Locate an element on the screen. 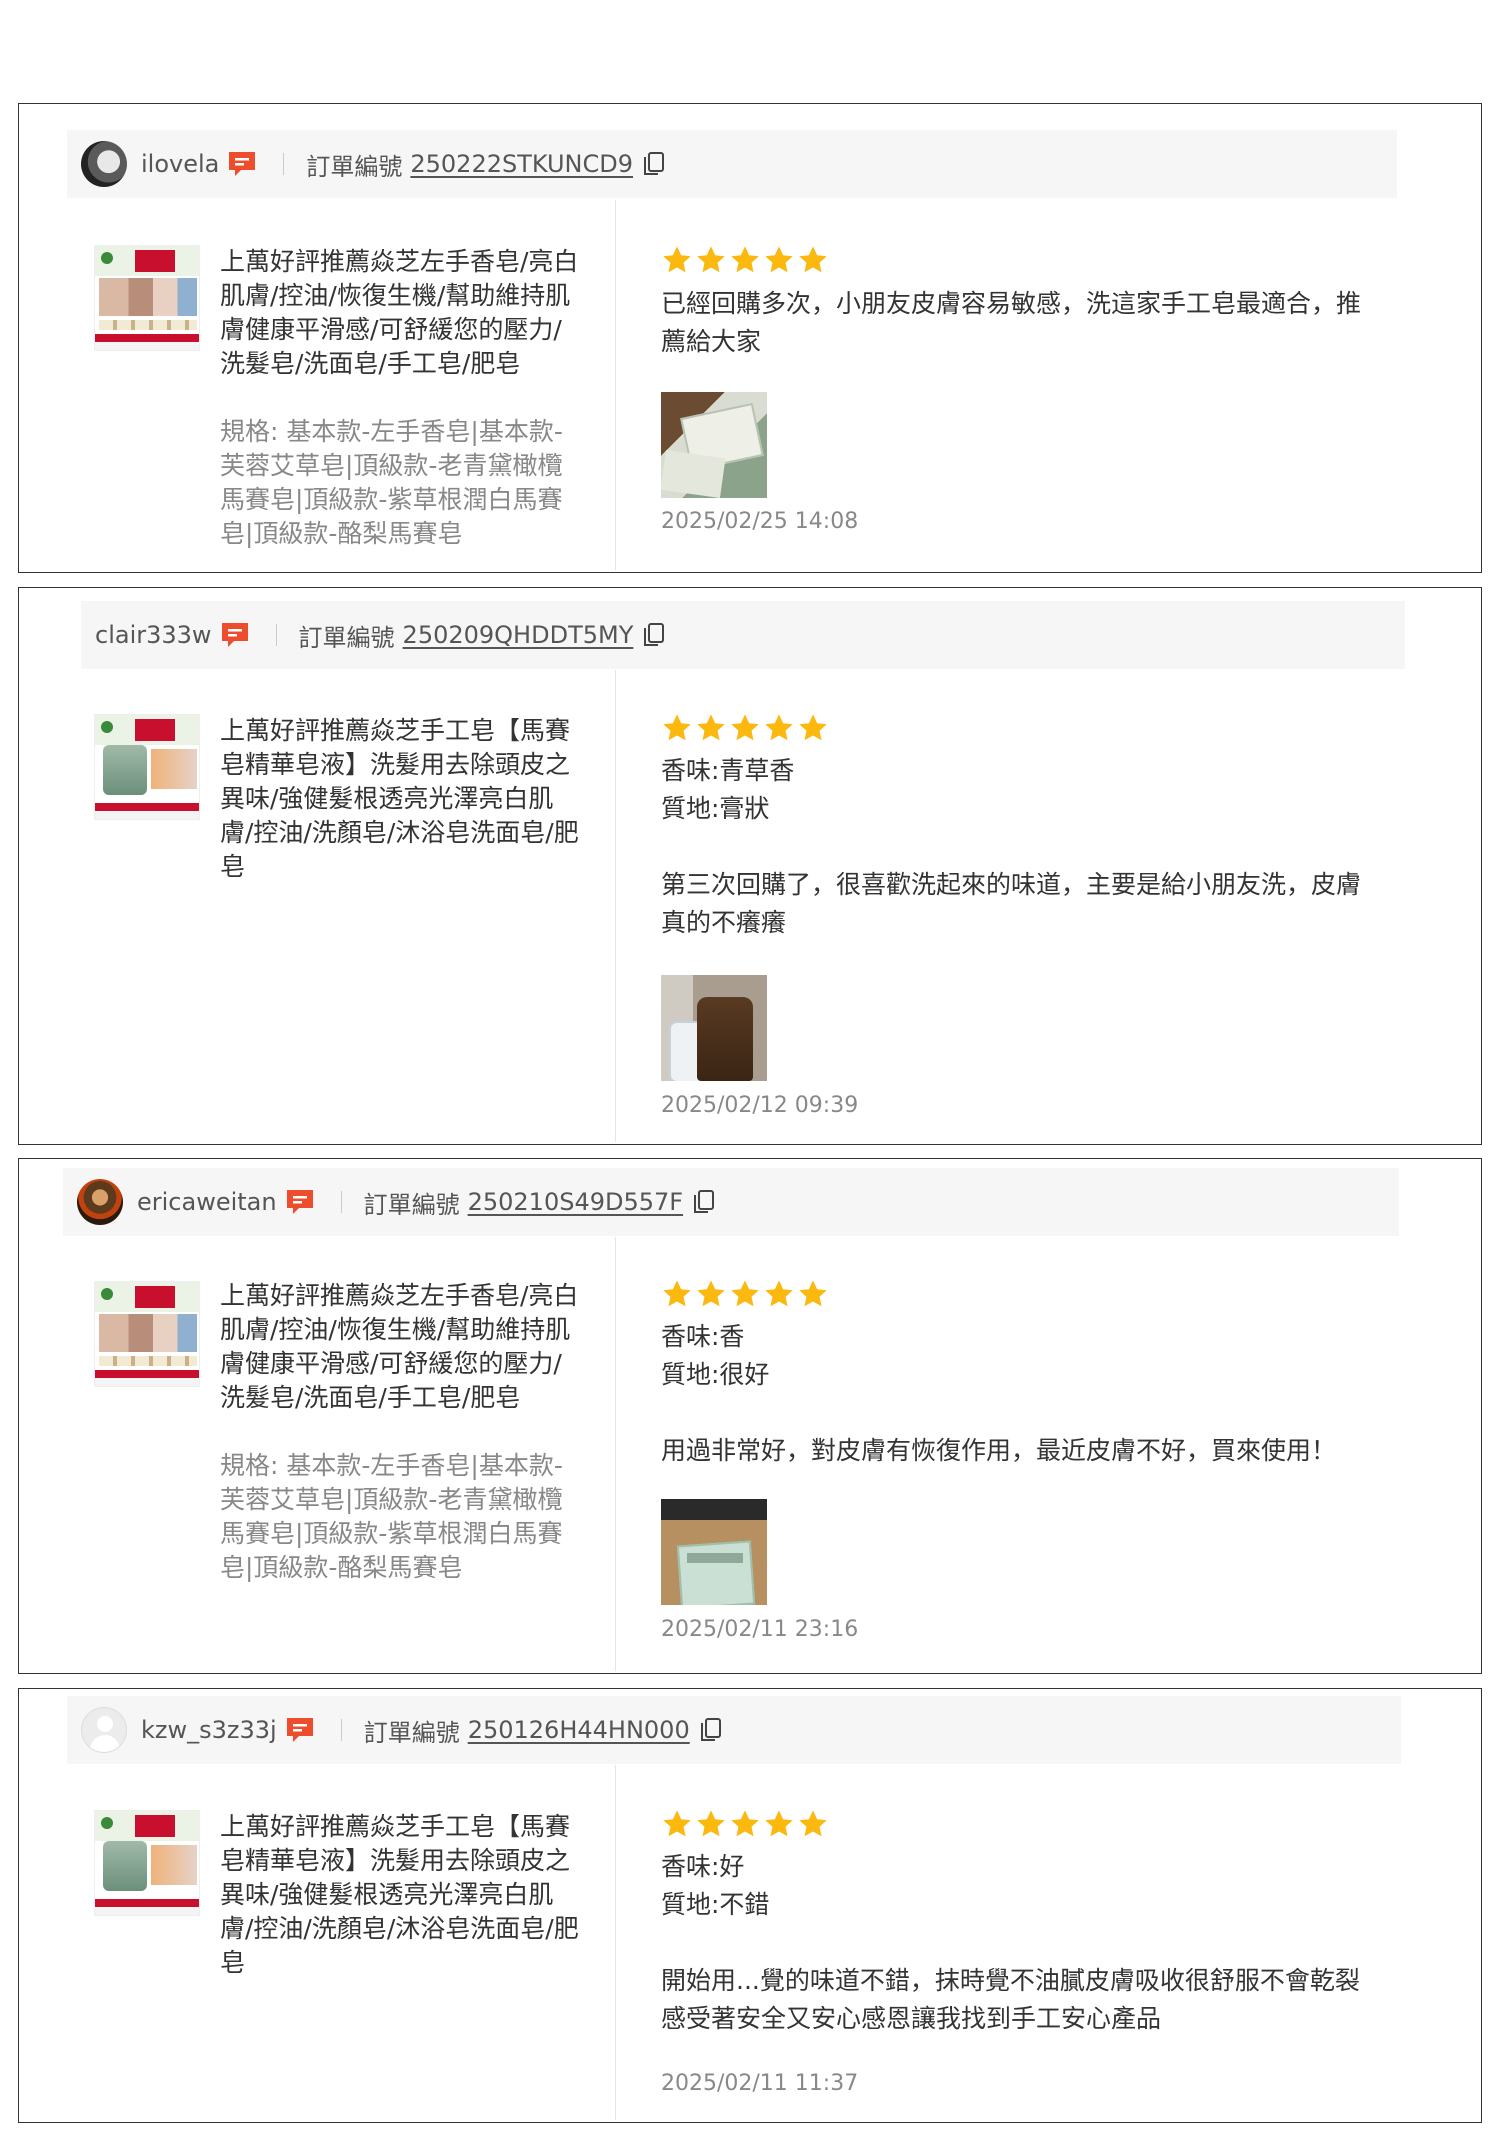 This screenshot has height=2136, width=1500. scent-attribute: 香味:好 is located at coordinates (703, 1866).